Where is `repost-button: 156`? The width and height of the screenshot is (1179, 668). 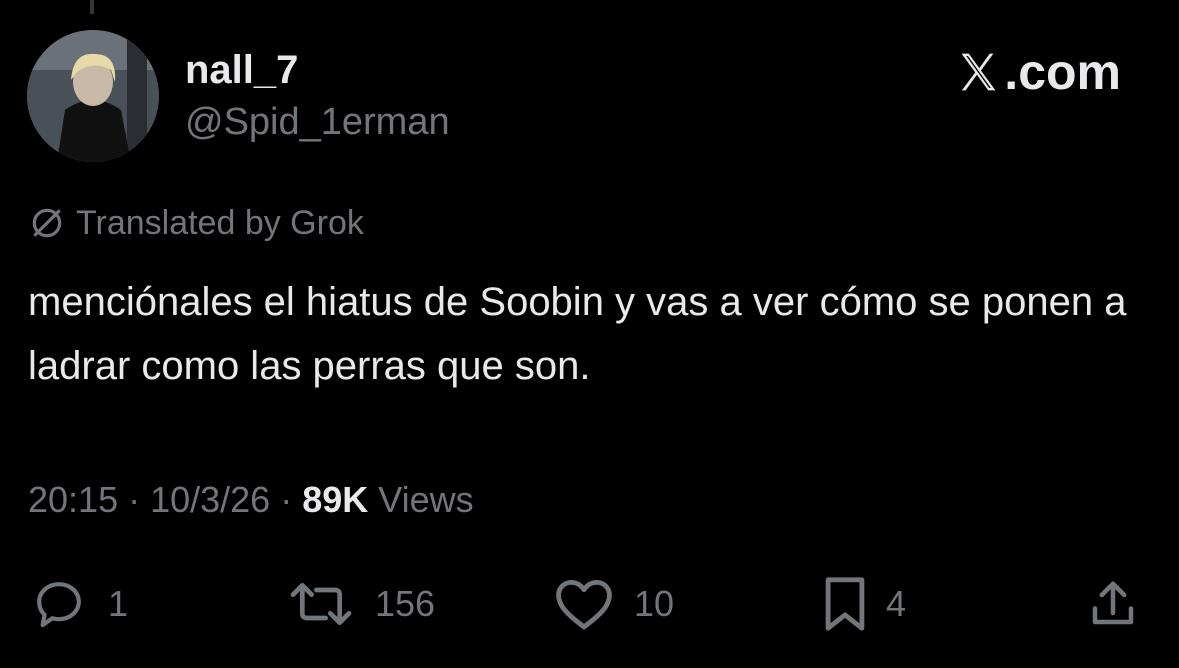 repost-button: 156 is located at coordinates (360, 604).